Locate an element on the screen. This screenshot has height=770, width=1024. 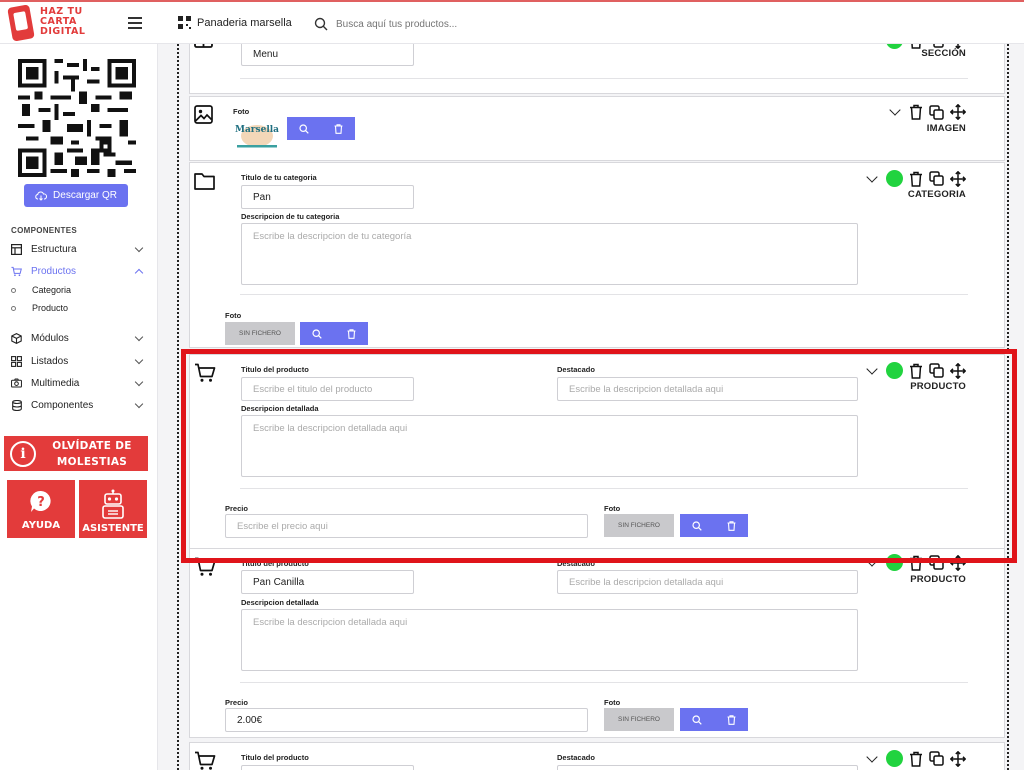
product-title-input: Escribe el titulo del producto is located at coordinates (327, 389).